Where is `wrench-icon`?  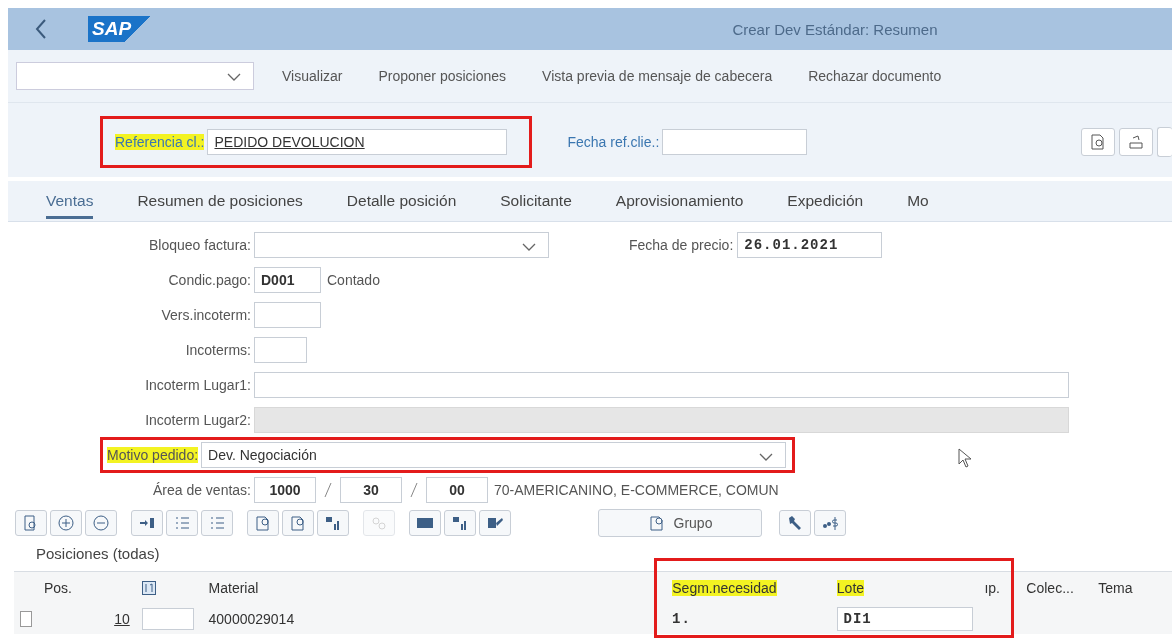
wrench-icon is located at coordinates (795, 523).